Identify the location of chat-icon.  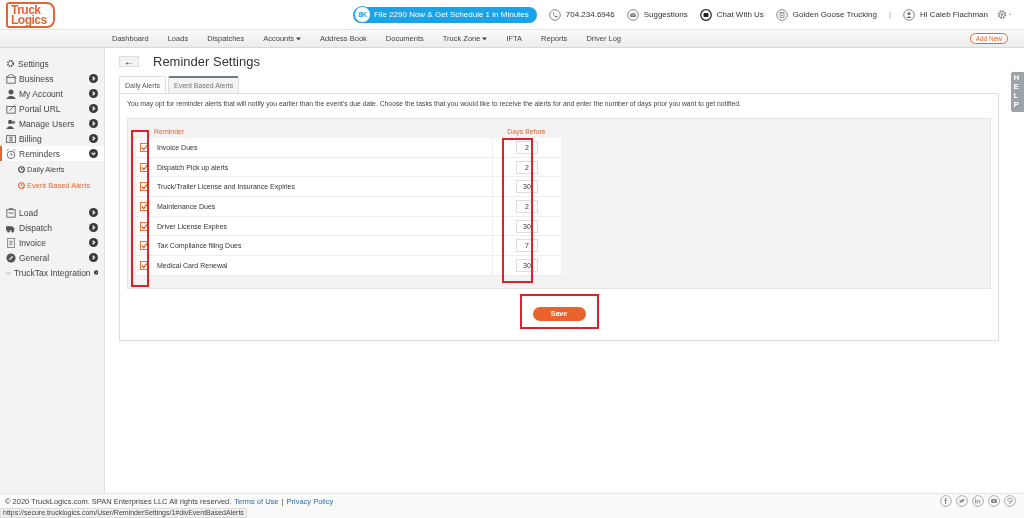
(705, 14).